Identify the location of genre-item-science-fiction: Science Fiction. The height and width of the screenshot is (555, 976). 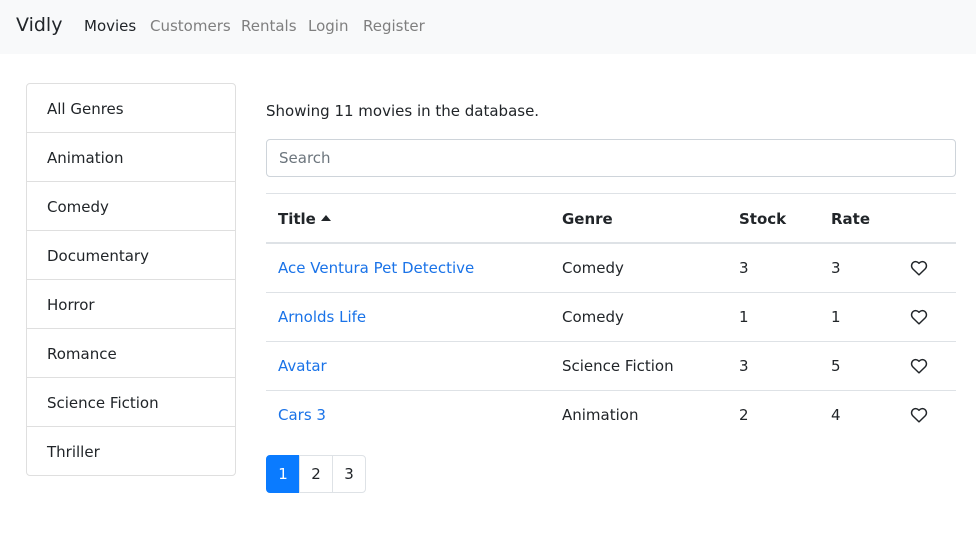
(131, 402).